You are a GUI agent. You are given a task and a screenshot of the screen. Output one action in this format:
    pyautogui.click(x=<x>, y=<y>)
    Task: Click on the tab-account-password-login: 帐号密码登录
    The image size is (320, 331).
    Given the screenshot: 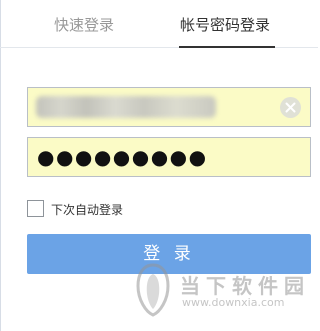 What is the action you would take?
    pyautogui.click(x=225, y=24)
    